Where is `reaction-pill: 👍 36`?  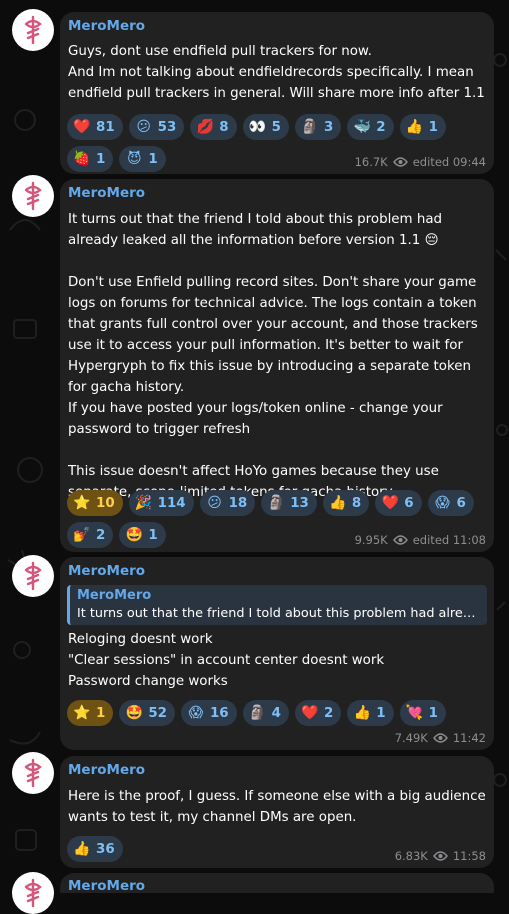
reaction-pill: 👍 36 is located at coordinates (95, 849).